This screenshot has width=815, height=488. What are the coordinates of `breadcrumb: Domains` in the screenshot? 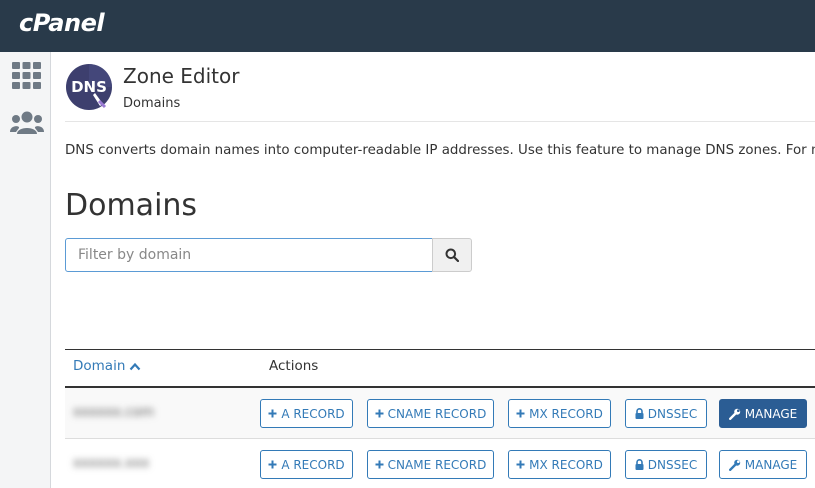 It's located at (152, 103).